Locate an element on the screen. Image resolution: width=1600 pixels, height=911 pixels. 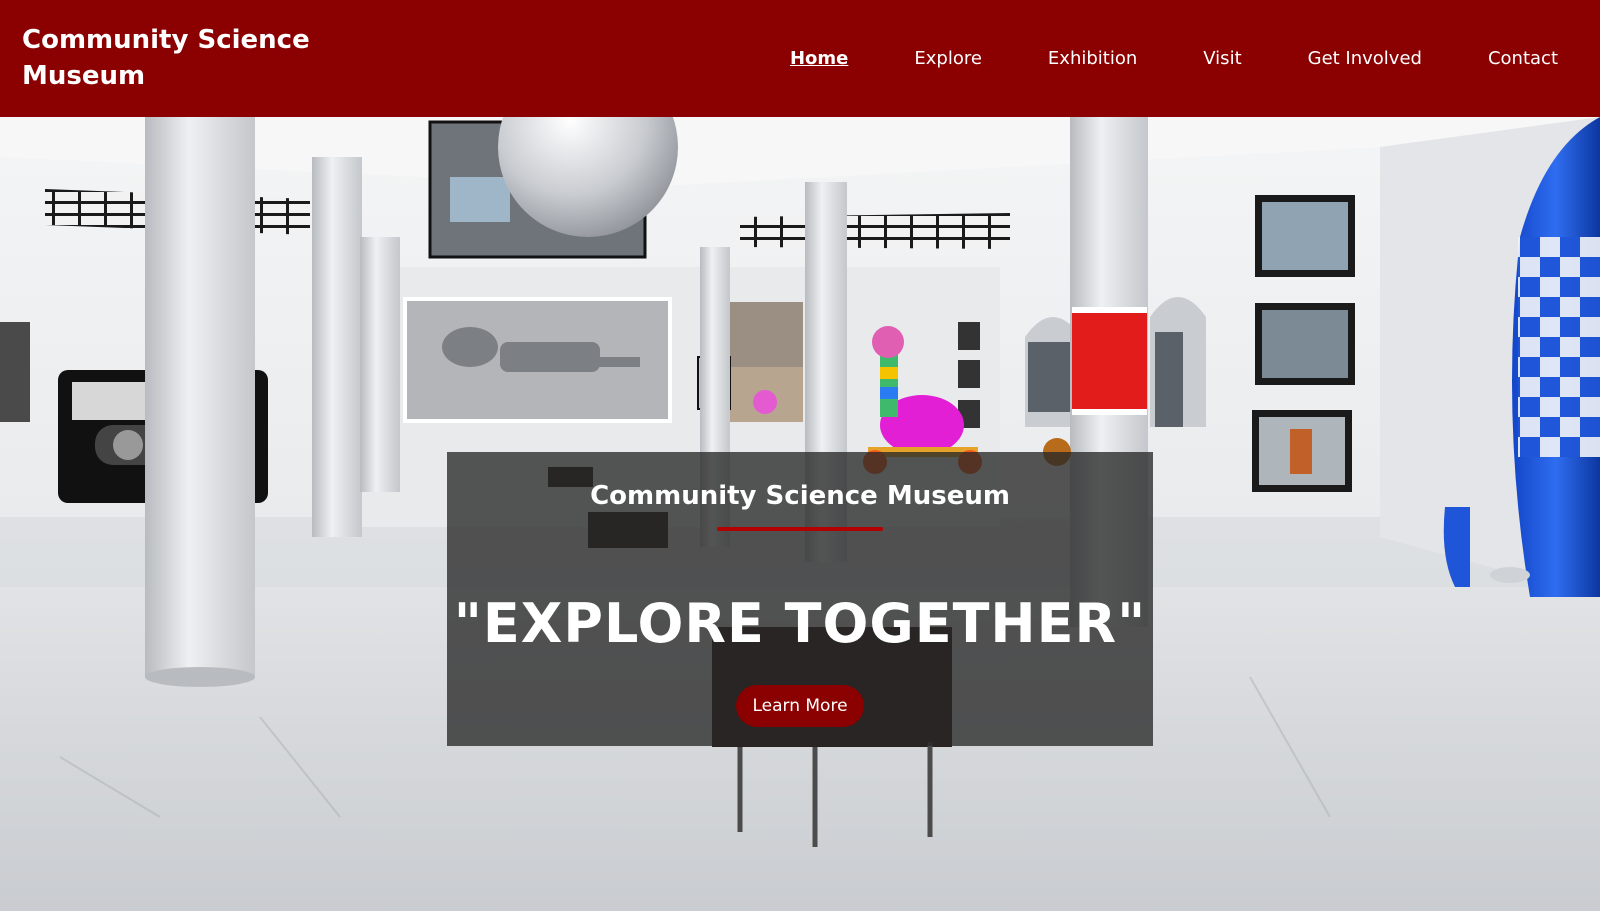
nav-visit: Visit is located at coordinates (1222, 59).